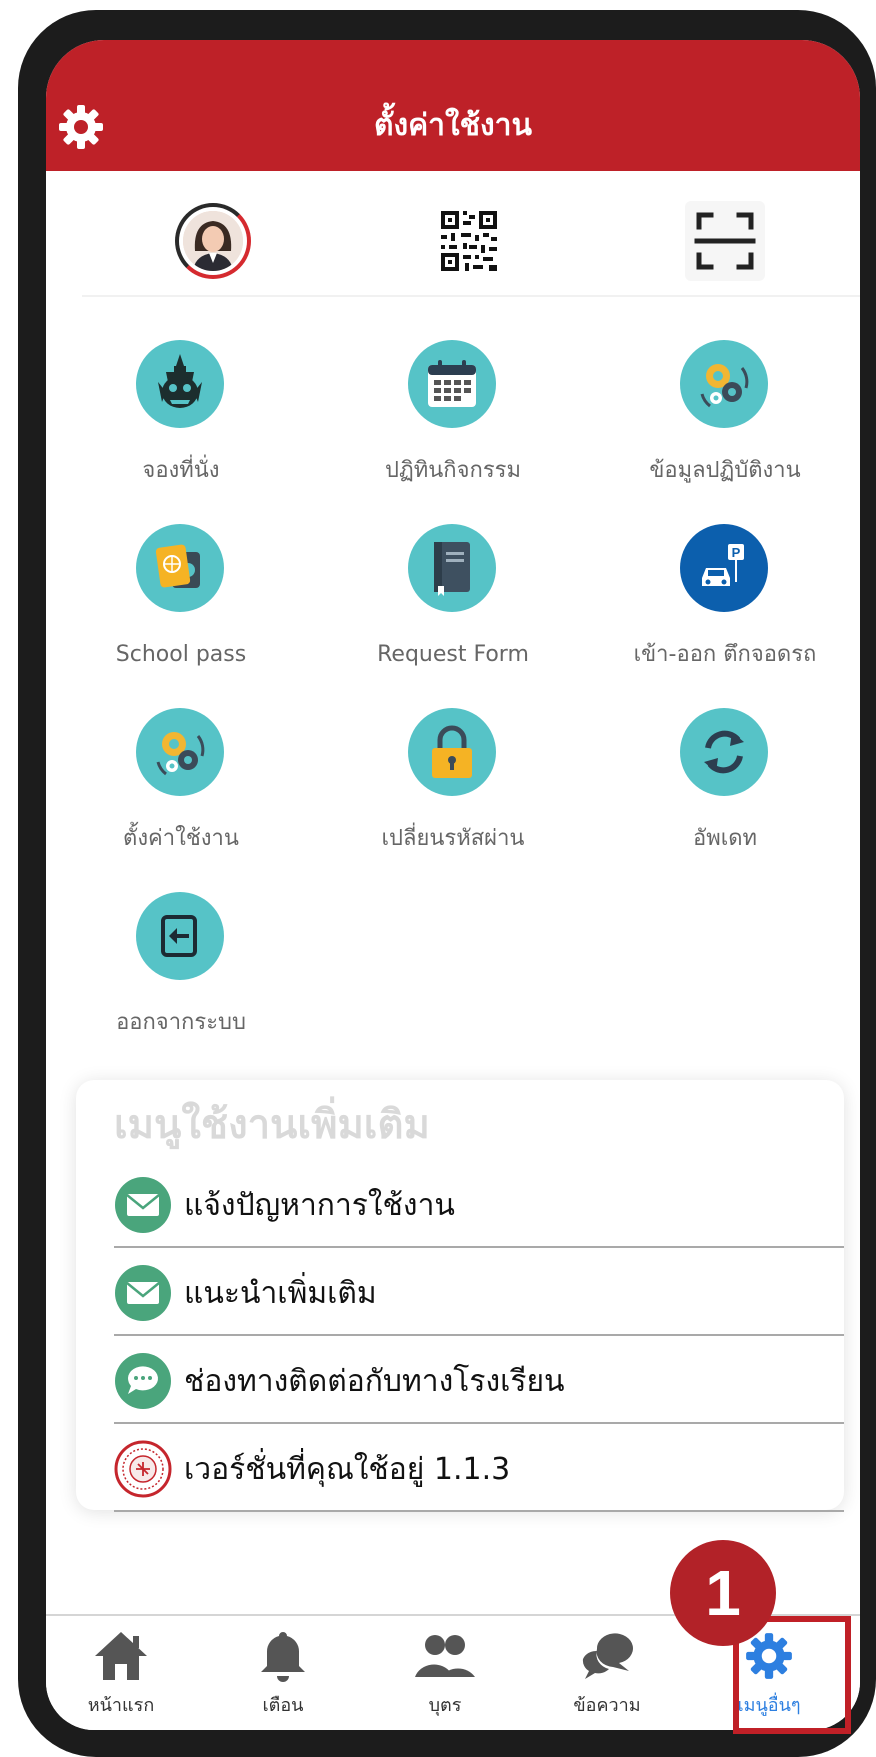  What do you see at coordinates (725, 616) in the screenshot?
I see `grid-item-parking: P เข้า-ออก ตึกจอดรถ` at bounding box center [725, 616].